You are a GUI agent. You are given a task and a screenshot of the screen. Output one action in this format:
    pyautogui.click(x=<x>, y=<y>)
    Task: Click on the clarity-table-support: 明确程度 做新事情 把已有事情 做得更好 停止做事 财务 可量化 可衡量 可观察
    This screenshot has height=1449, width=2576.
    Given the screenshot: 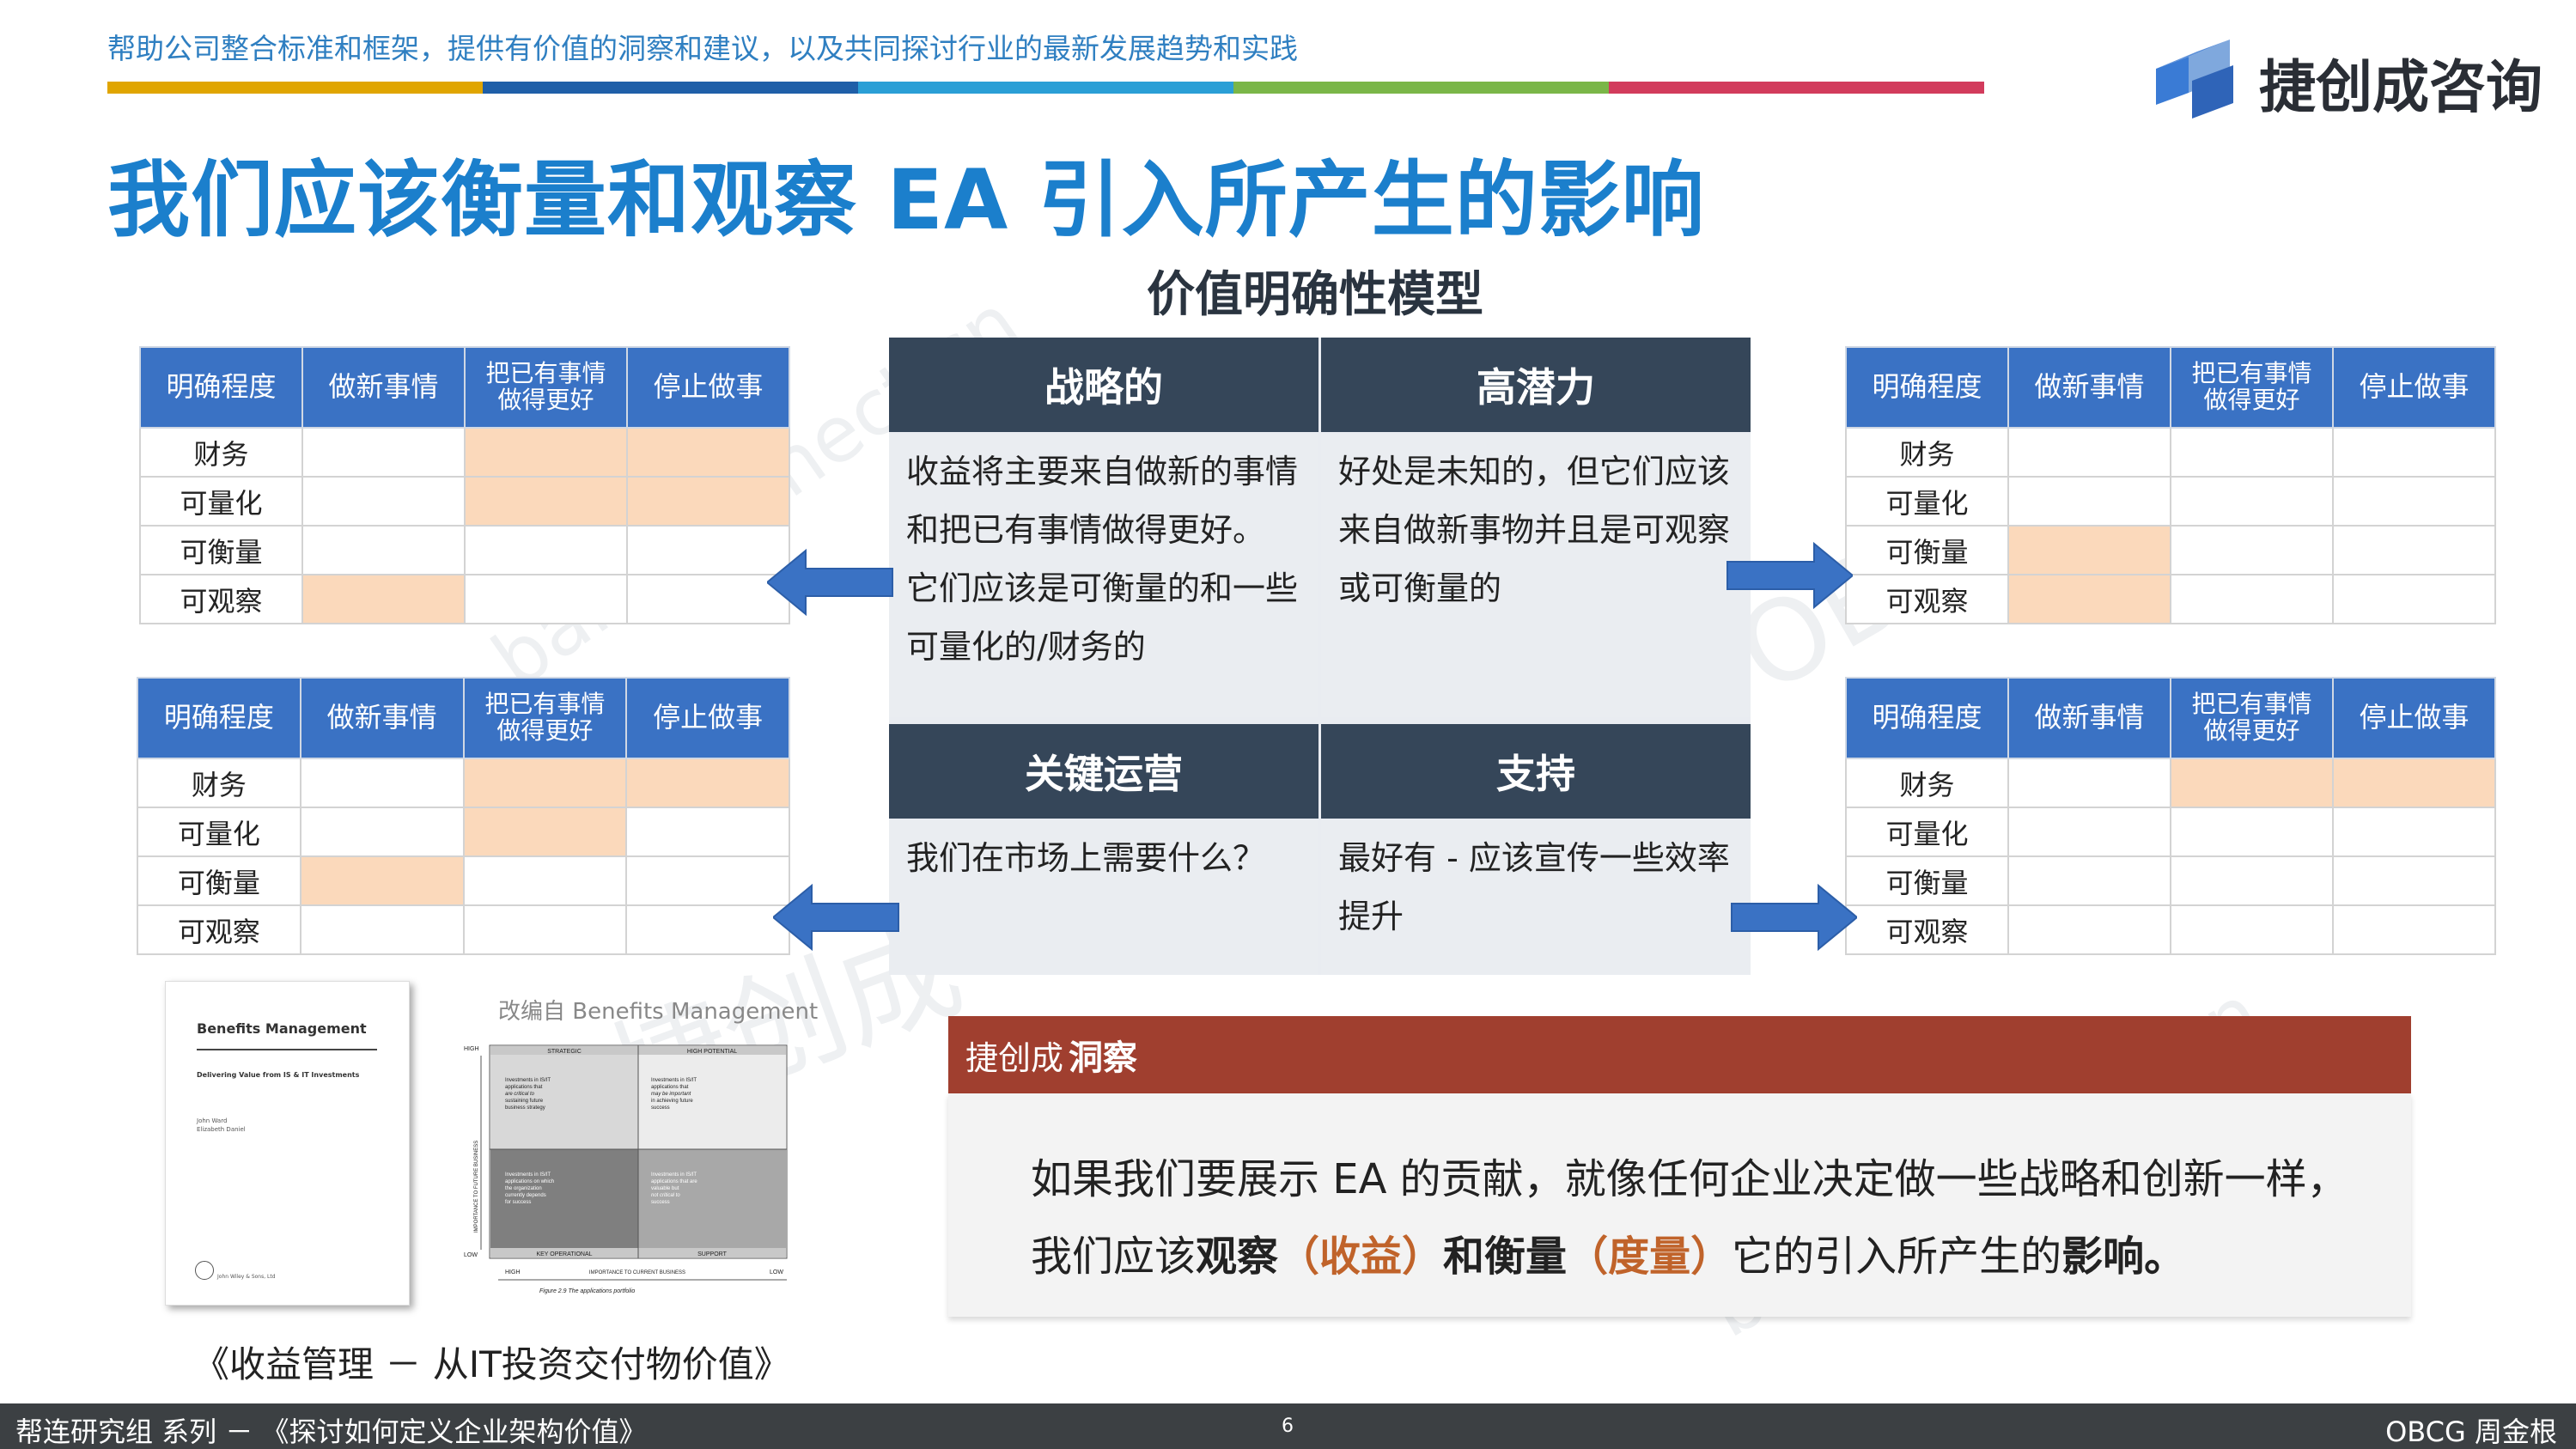 What is the action you would take?
    pyautogui.click(x=2170, y=816)
    